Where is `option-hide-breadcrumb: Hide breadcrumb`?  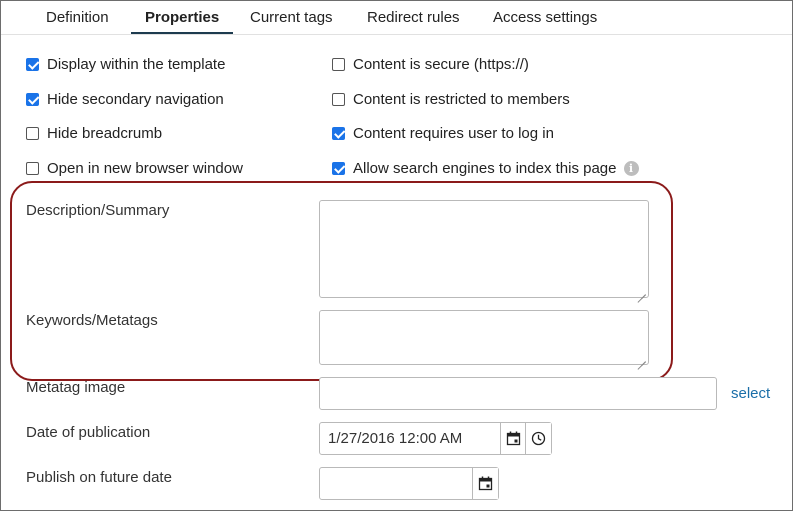 option-hide-breadcrumb: Hide breadcrumb is located at coordinates (94, 133).